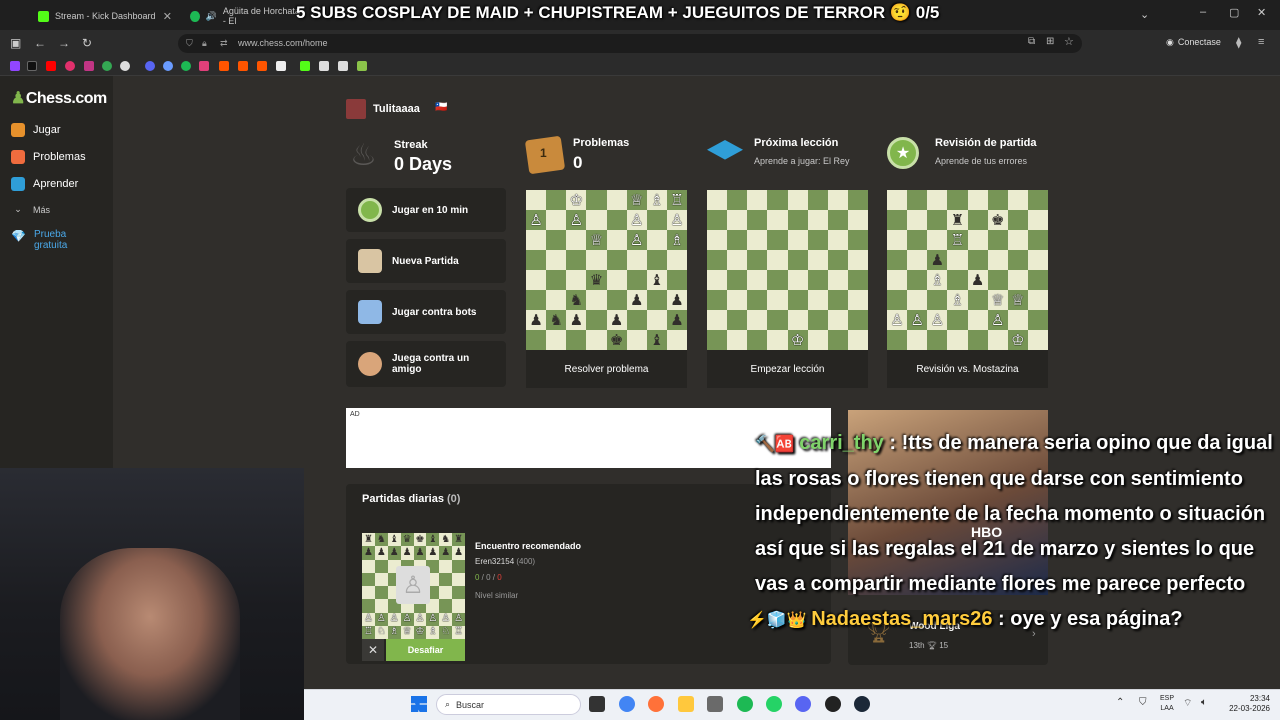 The height and width of the screenshot is (720, 1280). What do you see at coordinates (1246, 704) in the screenshot?
I see `clock: 23:34 22-03-2026` at bounding box center [1246, 704].